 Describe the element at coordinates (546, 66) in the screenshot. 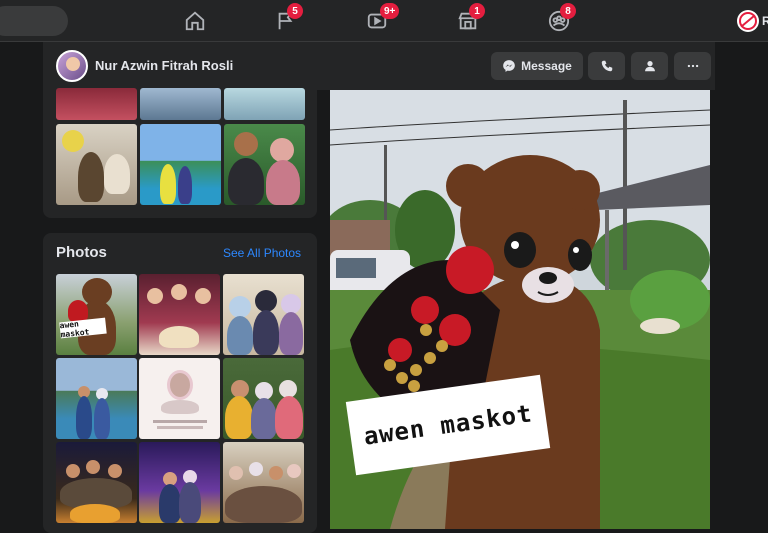

I see `message-button-label: Message` at that location.